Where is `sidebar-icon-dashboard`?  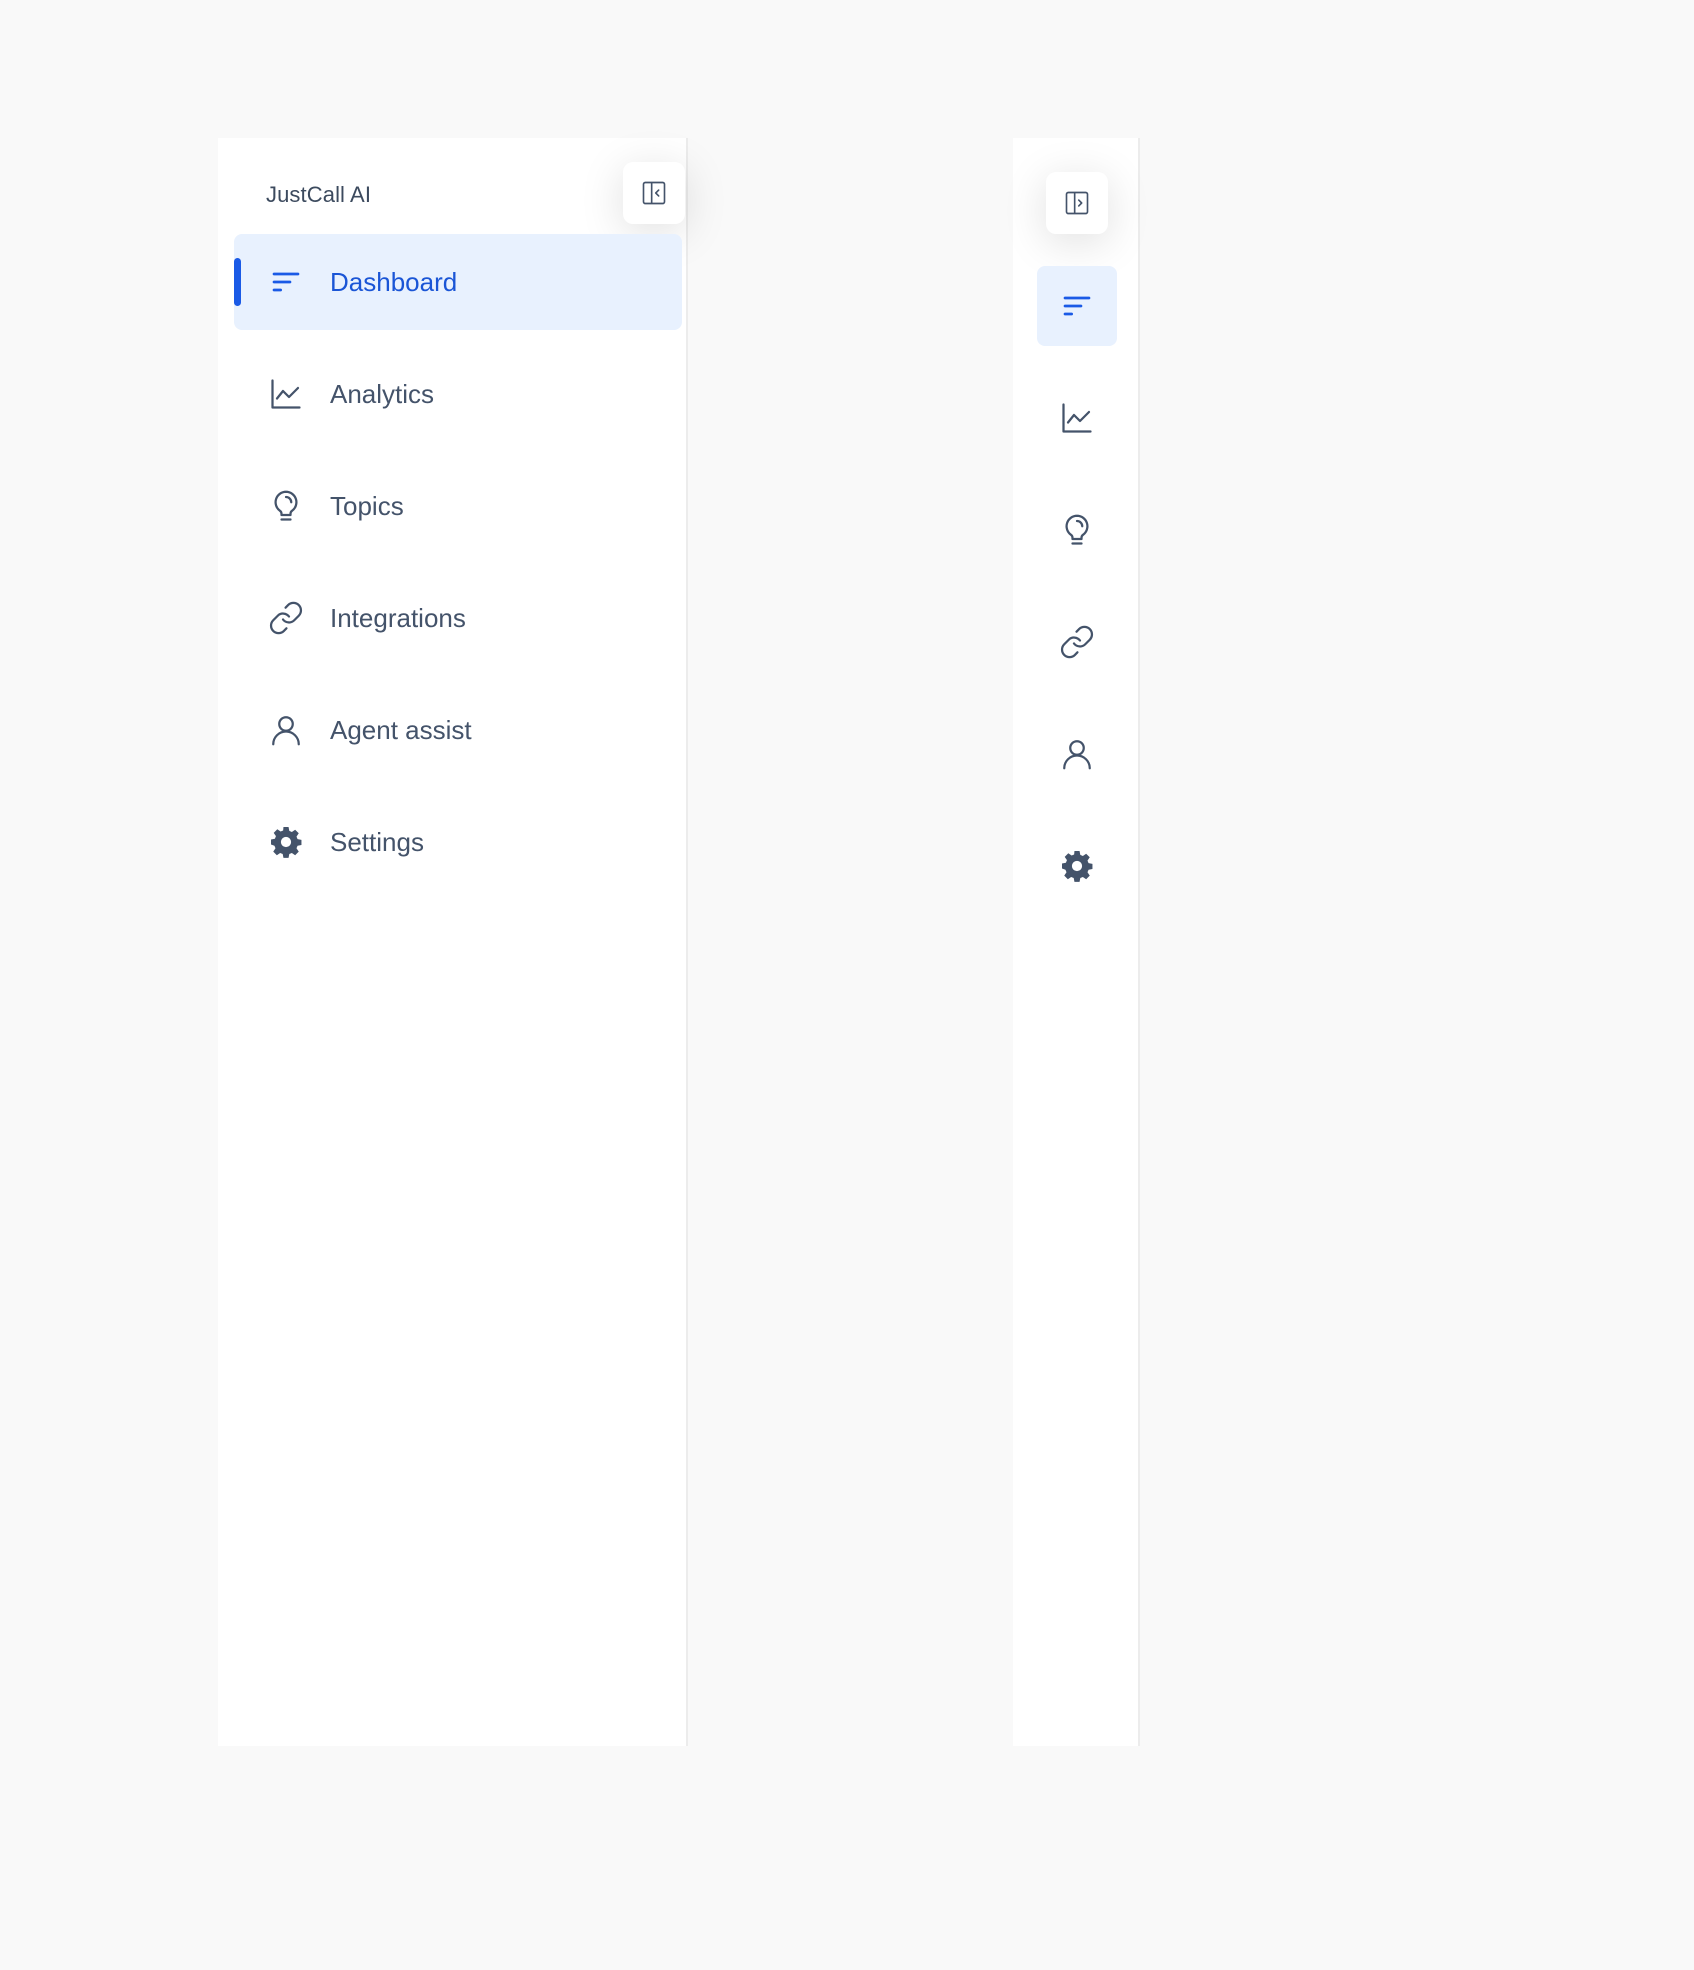
sidebar-icon-dashboard is located at coordinates (1077, 306).